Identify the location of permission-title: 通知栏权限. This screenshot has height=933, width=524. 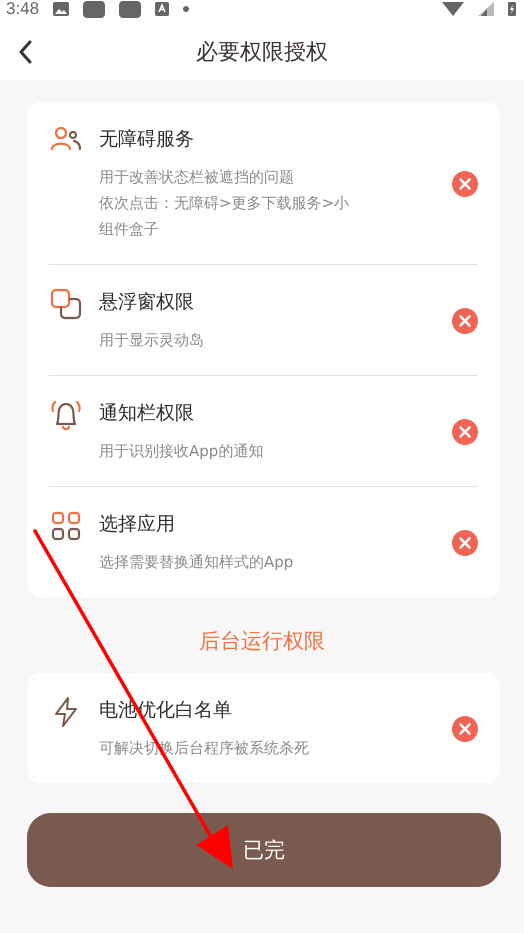
(147, 413).